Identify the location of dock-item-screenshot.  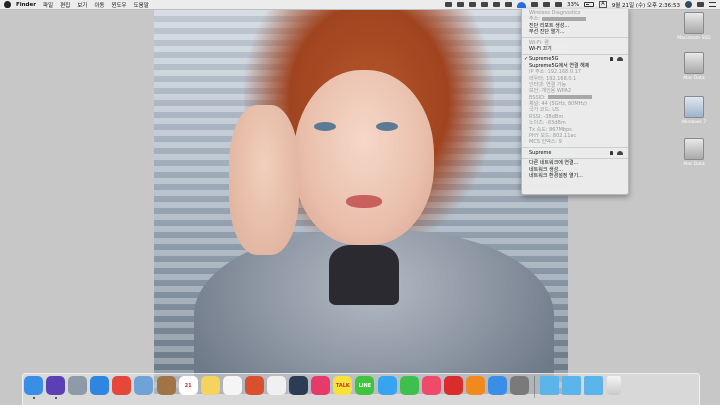
(321, 387).